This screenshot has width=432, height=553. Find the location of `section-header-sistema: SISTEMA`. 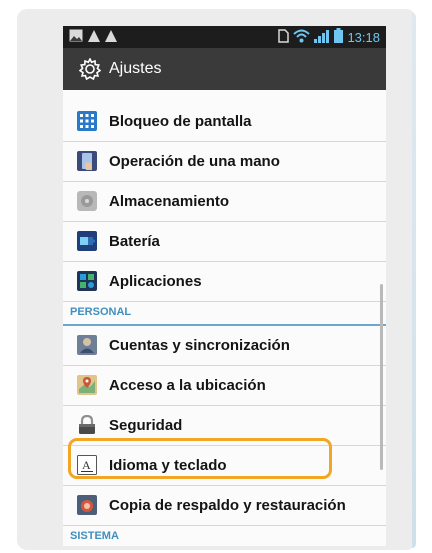

section-header-sistema: SISTEMA is located at coordinates (224, 536).